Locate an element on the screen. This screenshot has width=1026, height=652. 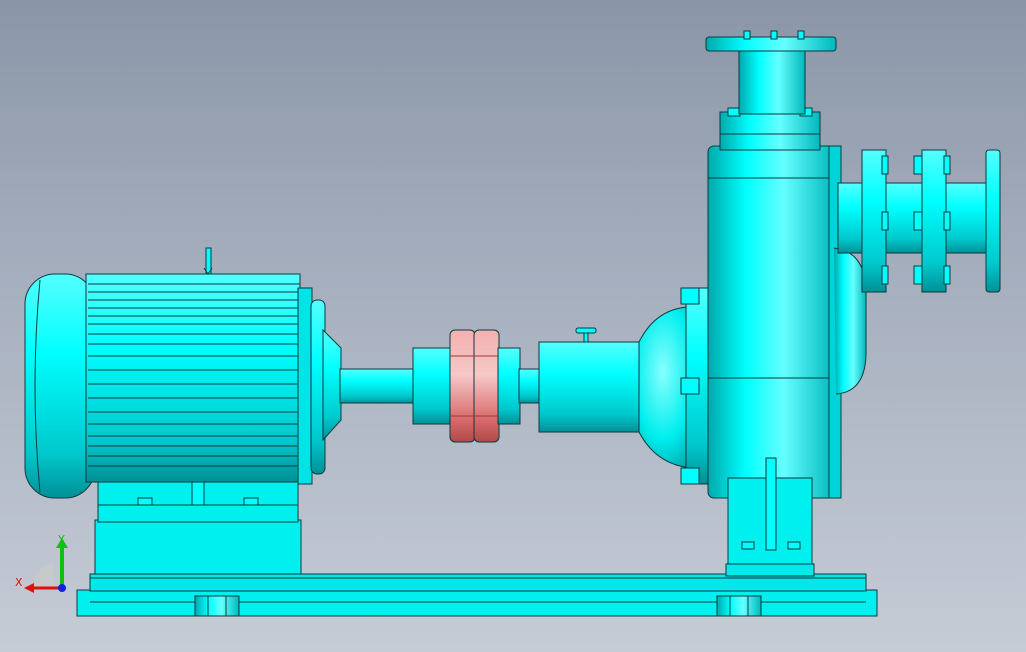
outlet-pipe-vertical is located at coordinates (771, 90).